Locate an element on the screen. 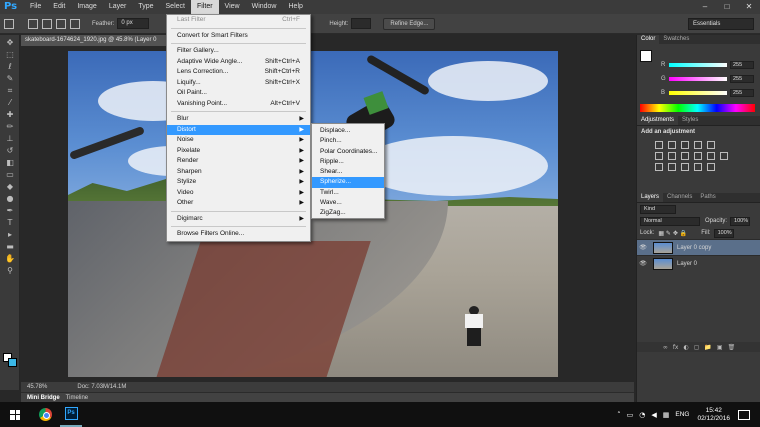 The width and height of the screenshot is (760, 427). menu-item-video: Video ▶ is located at coordinates (238, 193).